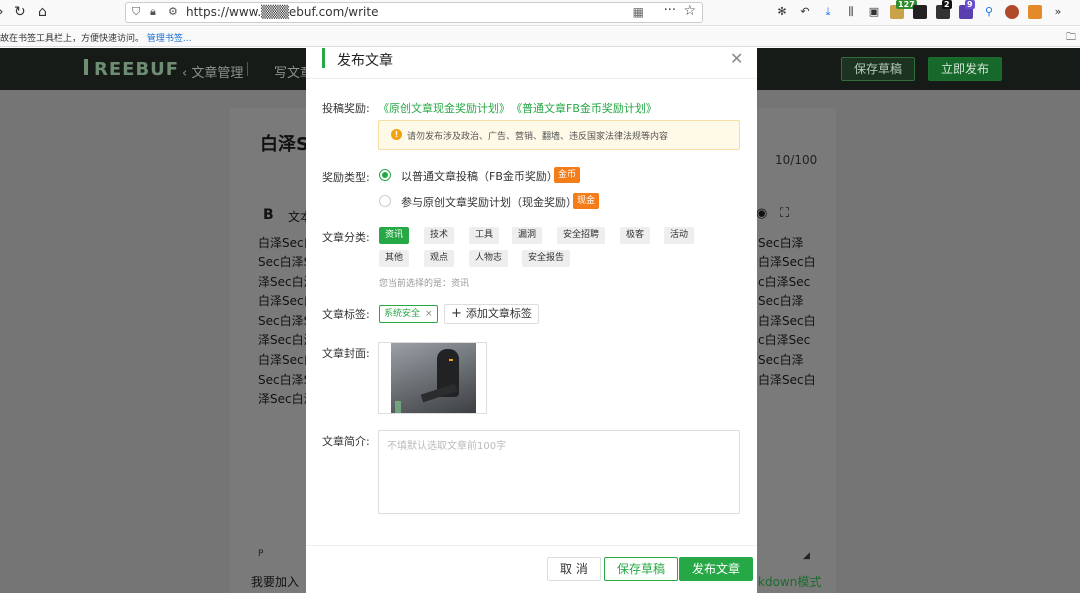  Describe the element at coordinates (385, 175) in the screenshot. I see `radio-coin-reward` at that location.